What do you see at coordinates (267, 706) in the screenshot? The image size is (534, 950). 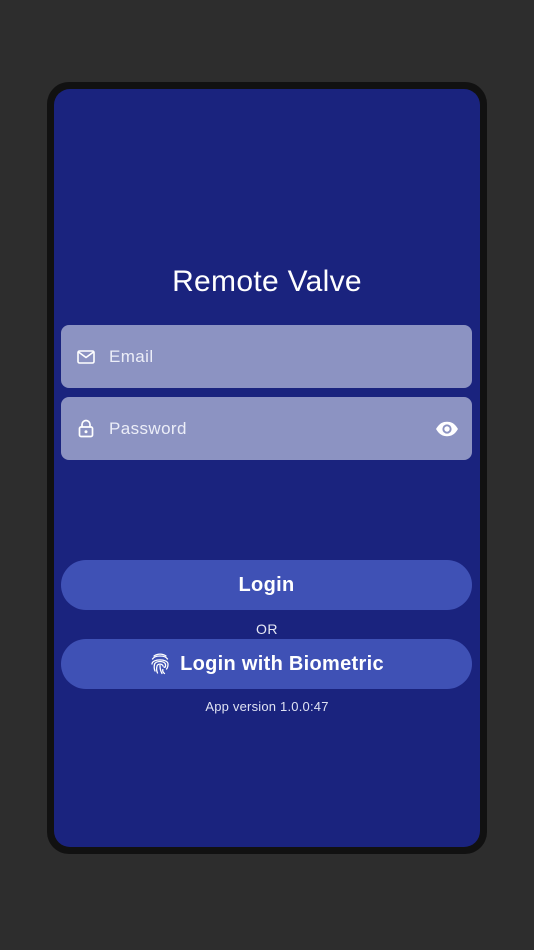 I see `app-version: App version 1.0.0:47` at bounding box center [267, 706].